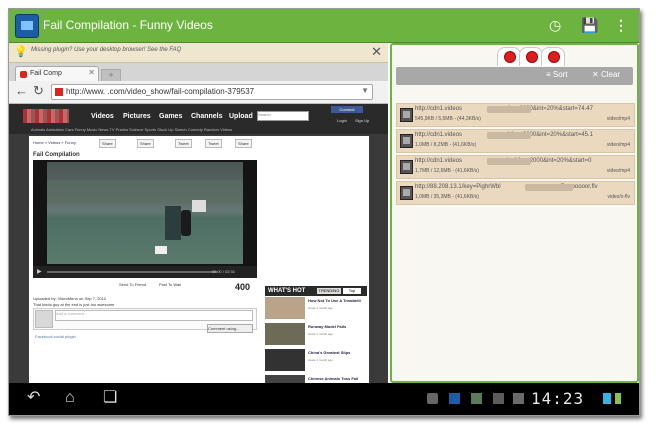 The width and height of the screenshot is (656, 431). What do you see at coordinates (46, 73) in the screenshot?
I see `browser-tab-title: Fail Comp` at bounding box center [46, 73].